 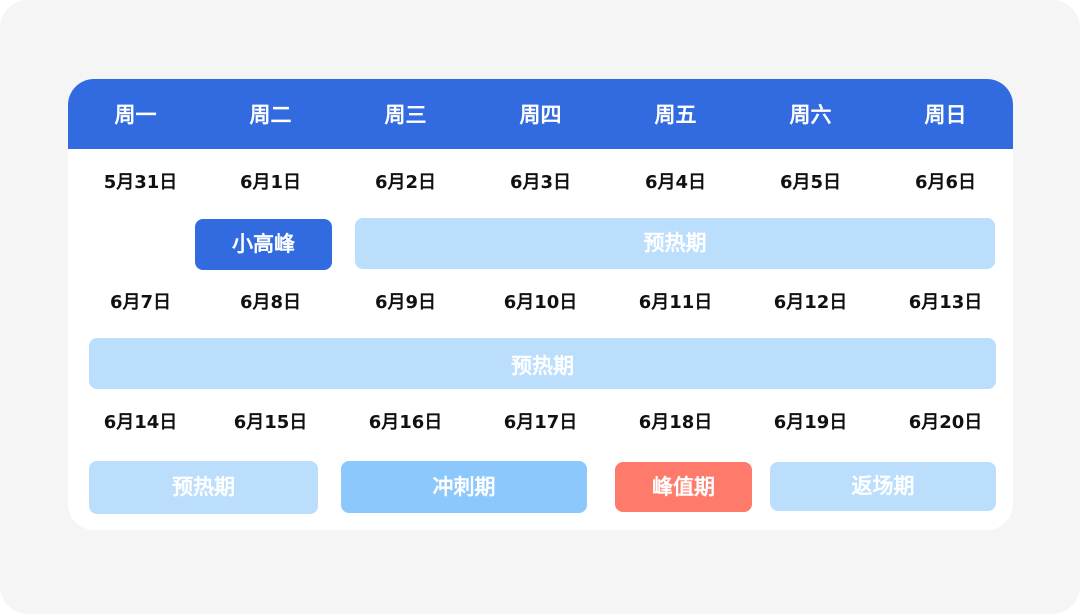 I want to click on date-cell: 6月17日, so click(x=540, y=422).